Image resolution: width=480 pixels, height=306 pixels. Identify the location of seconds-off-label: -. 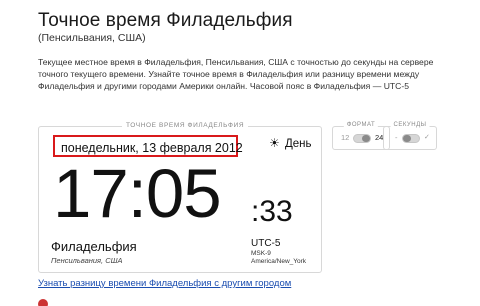
(396, 137).